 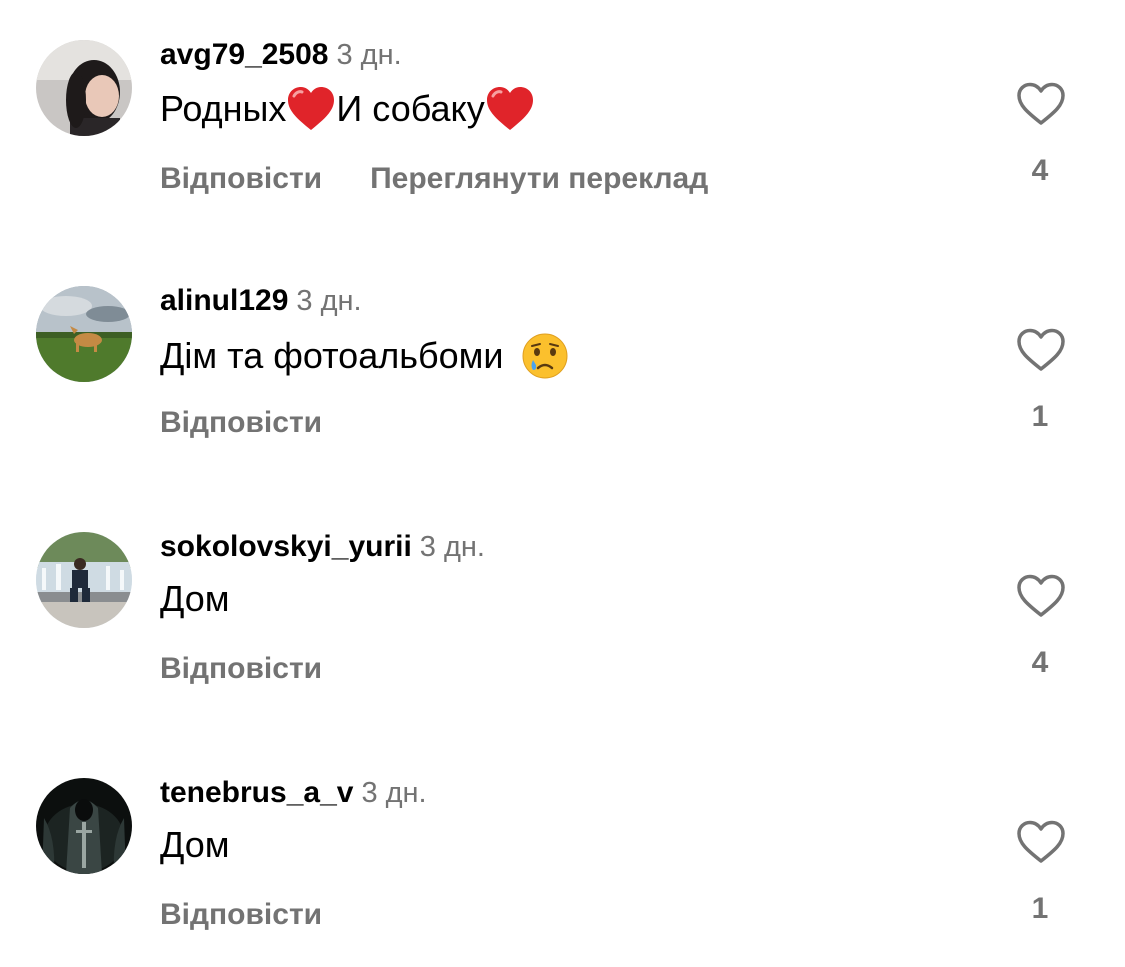 What do you see at coordinates (539, 178) in the screenshot?
I see `see-translation-button: Переглянути переклад` at bounding box center [539, 178].